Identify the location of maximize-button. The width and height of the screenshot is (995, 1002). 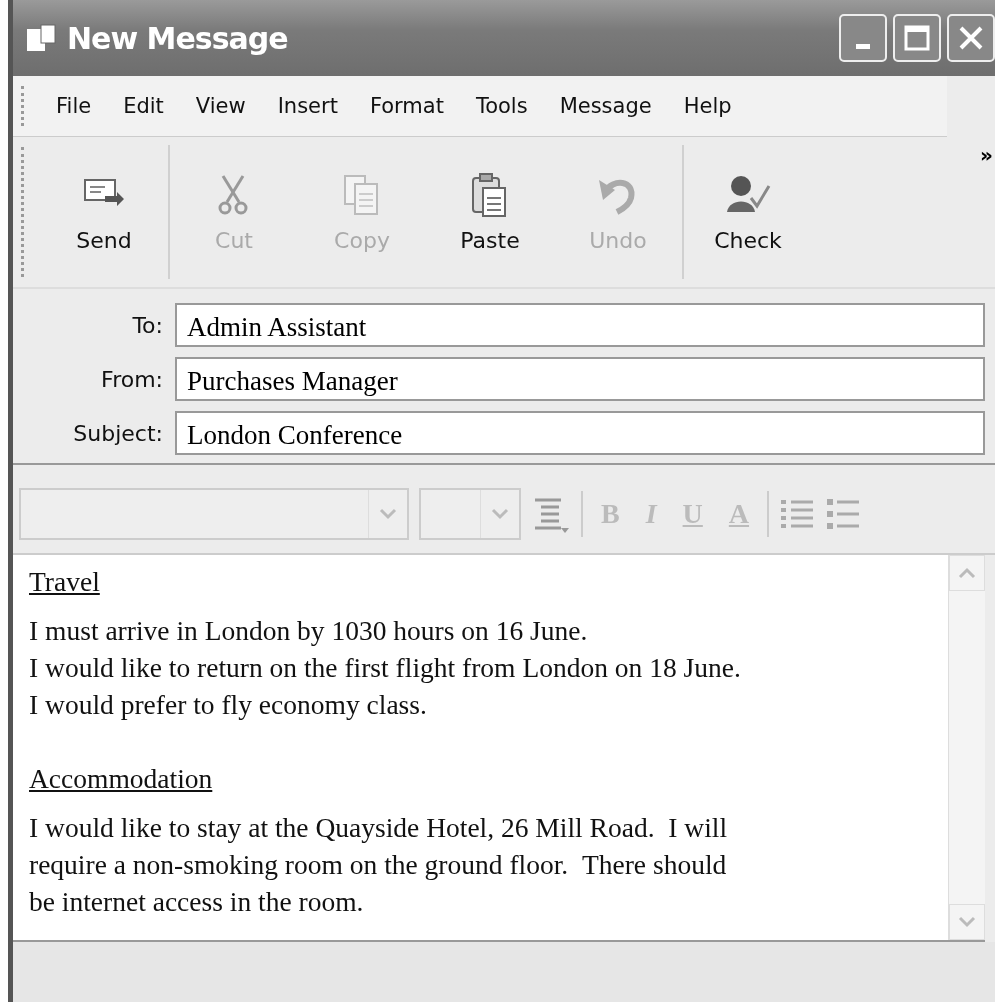
(917, 38).